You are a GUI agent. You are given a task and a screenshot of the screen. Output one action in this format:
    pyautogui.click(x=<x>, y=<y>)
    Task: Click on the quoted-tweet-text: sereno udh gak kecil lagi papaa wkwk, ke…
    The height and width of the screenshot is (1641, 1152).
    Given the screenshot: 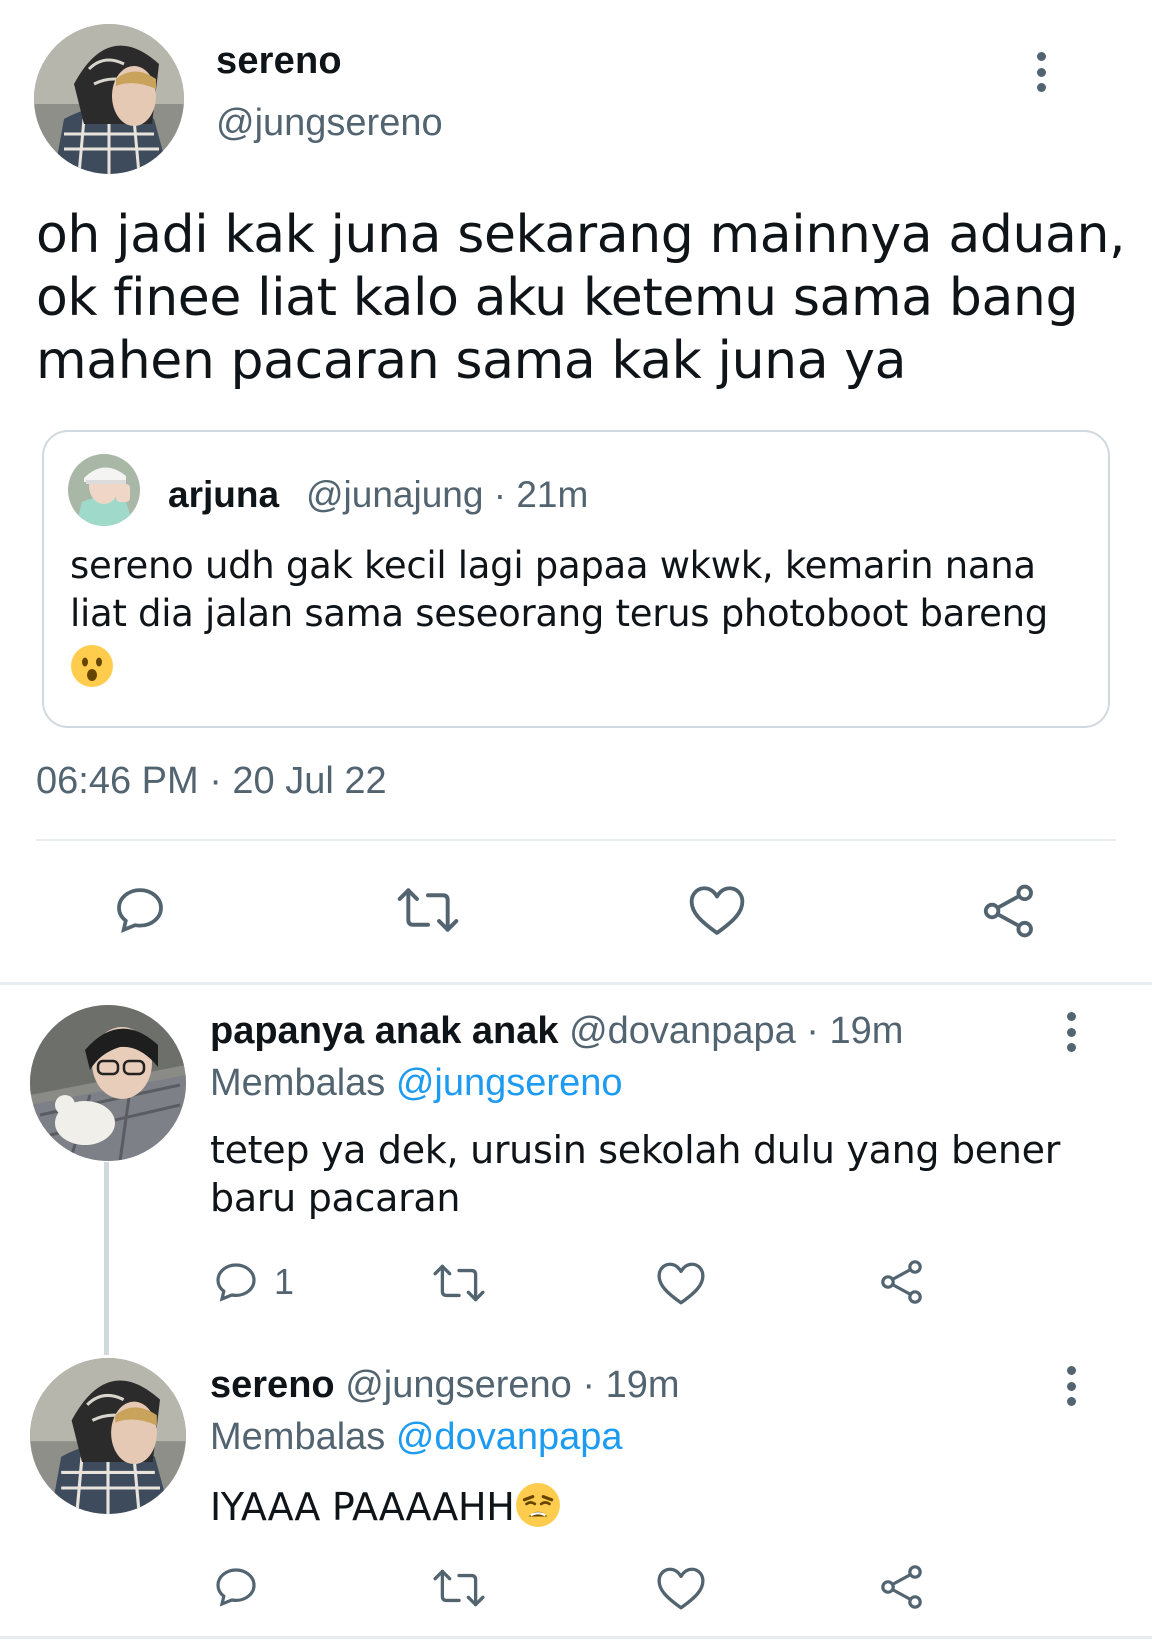 What is the action you would take?
    pyautogui.click(x=575, y=616)
    